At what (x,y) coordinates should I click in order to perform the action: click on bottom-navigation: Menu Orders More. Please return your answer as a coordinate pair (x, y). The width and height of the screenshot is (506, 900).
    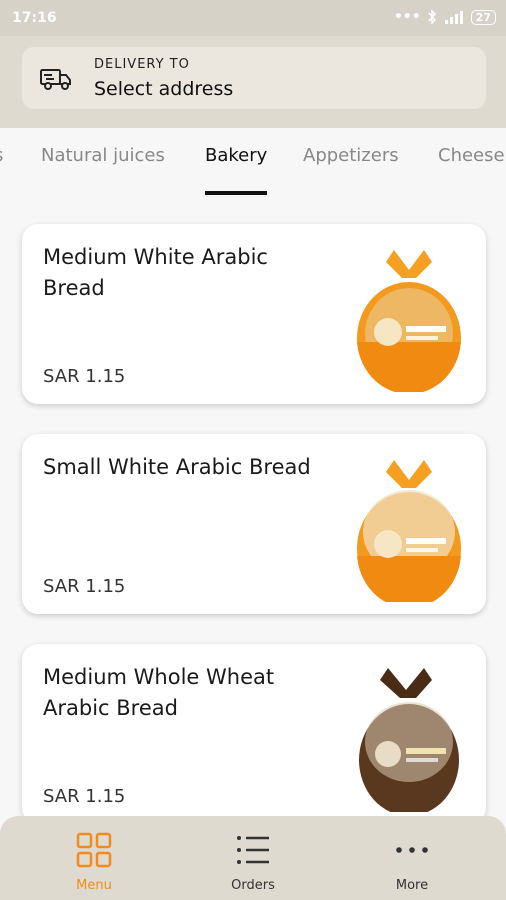
    Looking at the image, I should click on (253, 858).